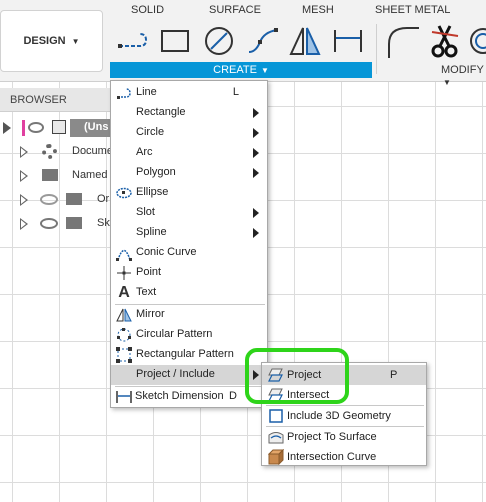  What do you see at coordinates (189, 93) in the screenshot?
I see `menu-item-line: Line L` at bounding box center [189, 93].